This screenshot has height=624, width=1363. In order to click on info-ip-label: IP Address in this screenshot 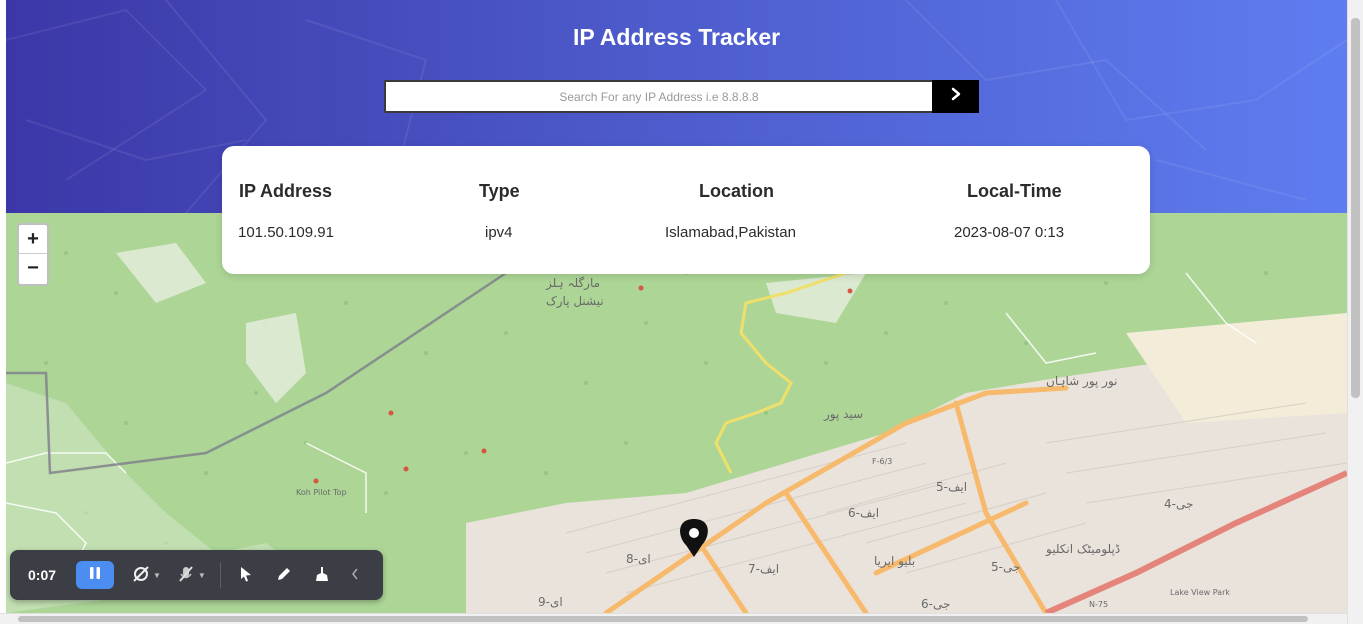, I will do `click(286, 191)`.